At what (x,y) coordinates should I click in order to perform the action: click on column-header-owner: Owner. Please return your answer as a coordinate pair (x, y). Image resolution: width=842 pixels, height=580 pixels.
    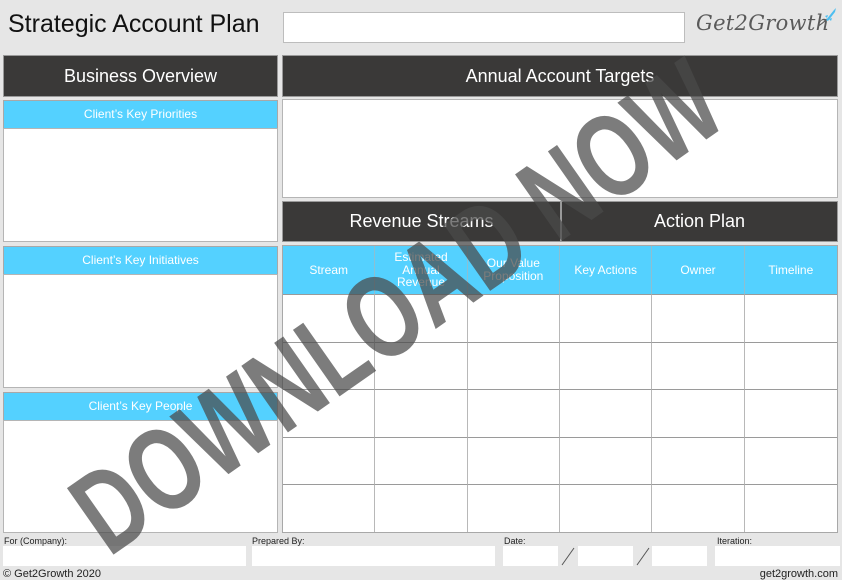
    Looking at the image, I should click on (698, 270).